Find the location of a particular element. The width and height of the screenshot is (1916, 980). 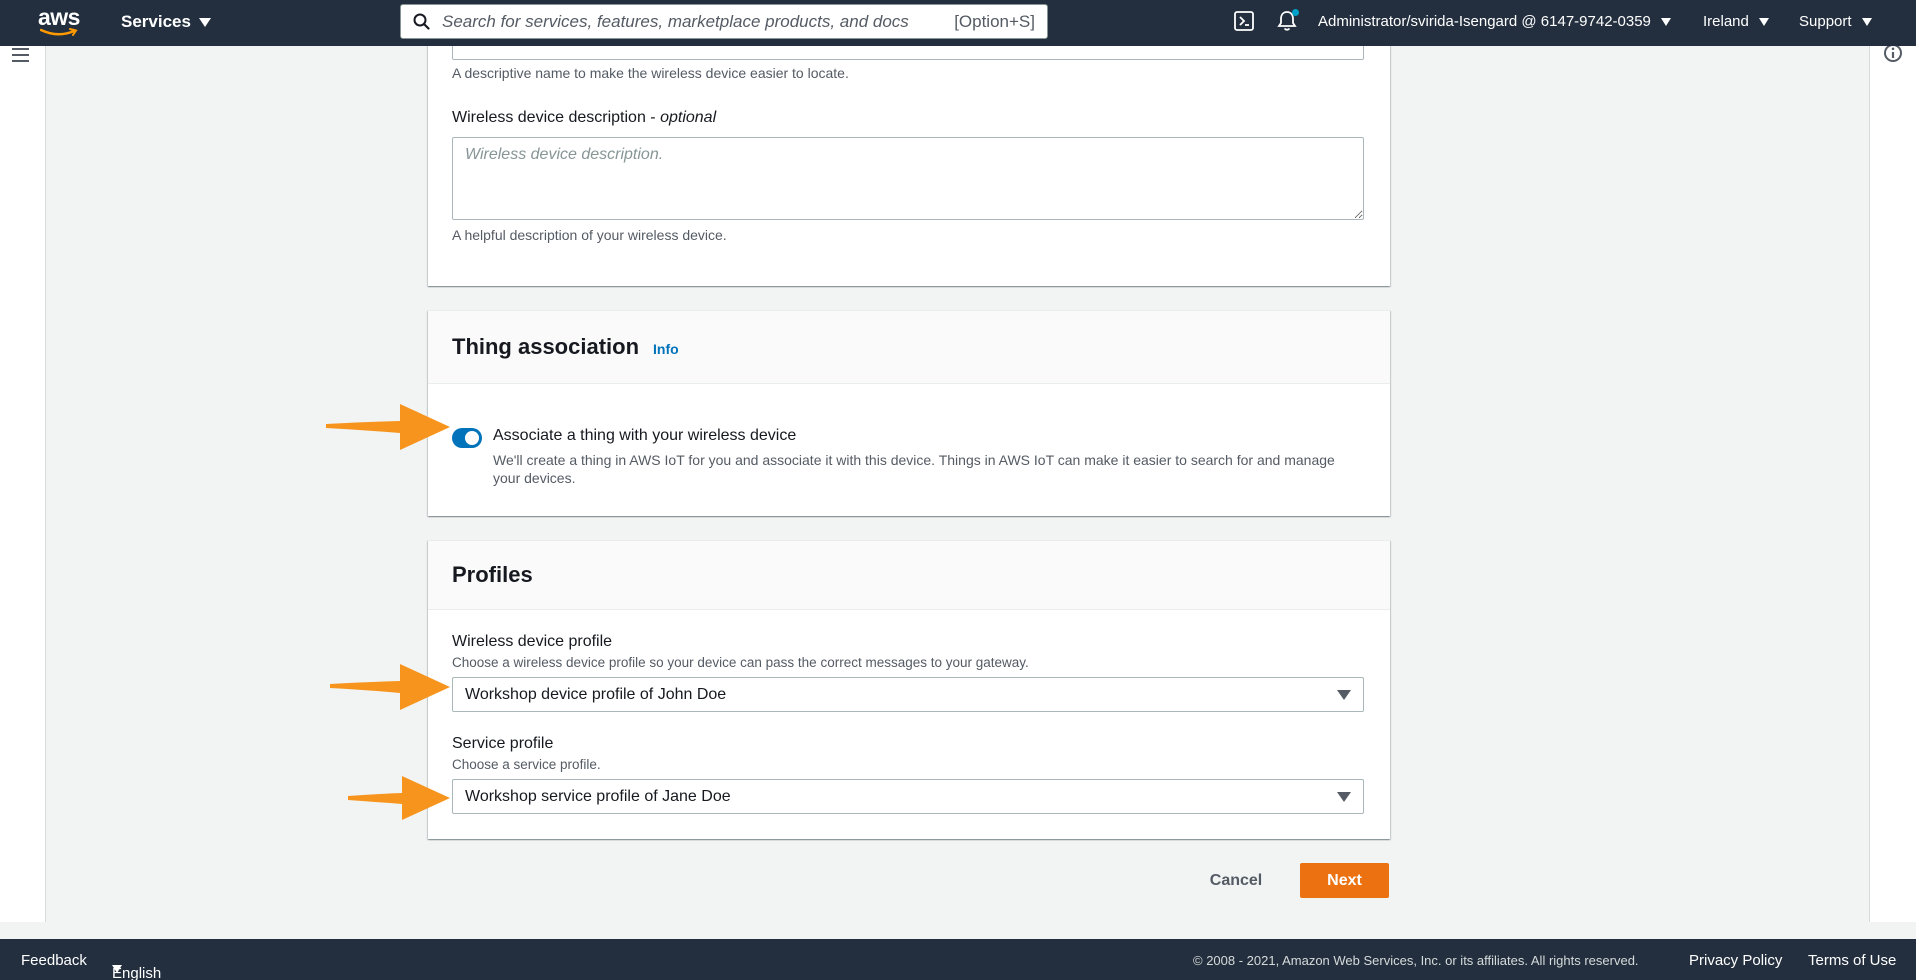

device-profile-label: Wireless device profile is located at coordinates (532, 641).